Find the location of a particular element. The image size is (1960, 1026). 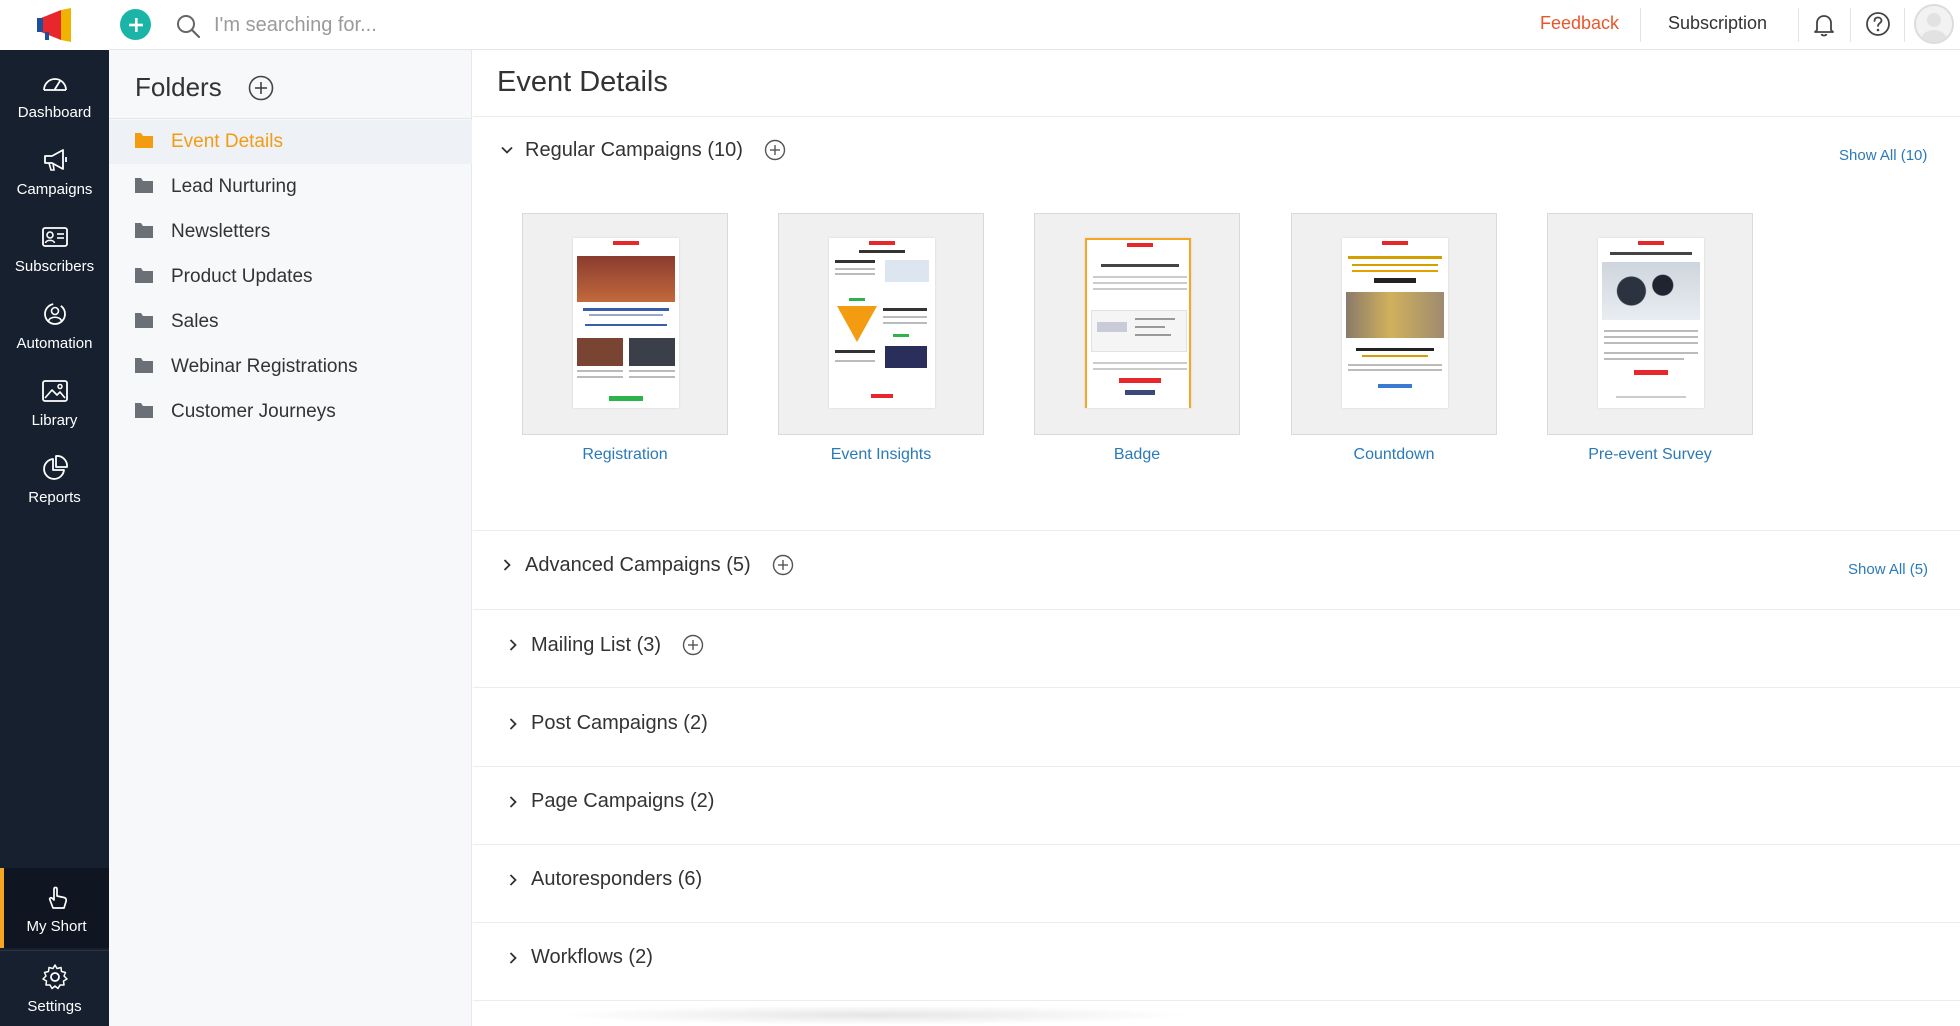

app-logo is located at coordinates (54, 25).